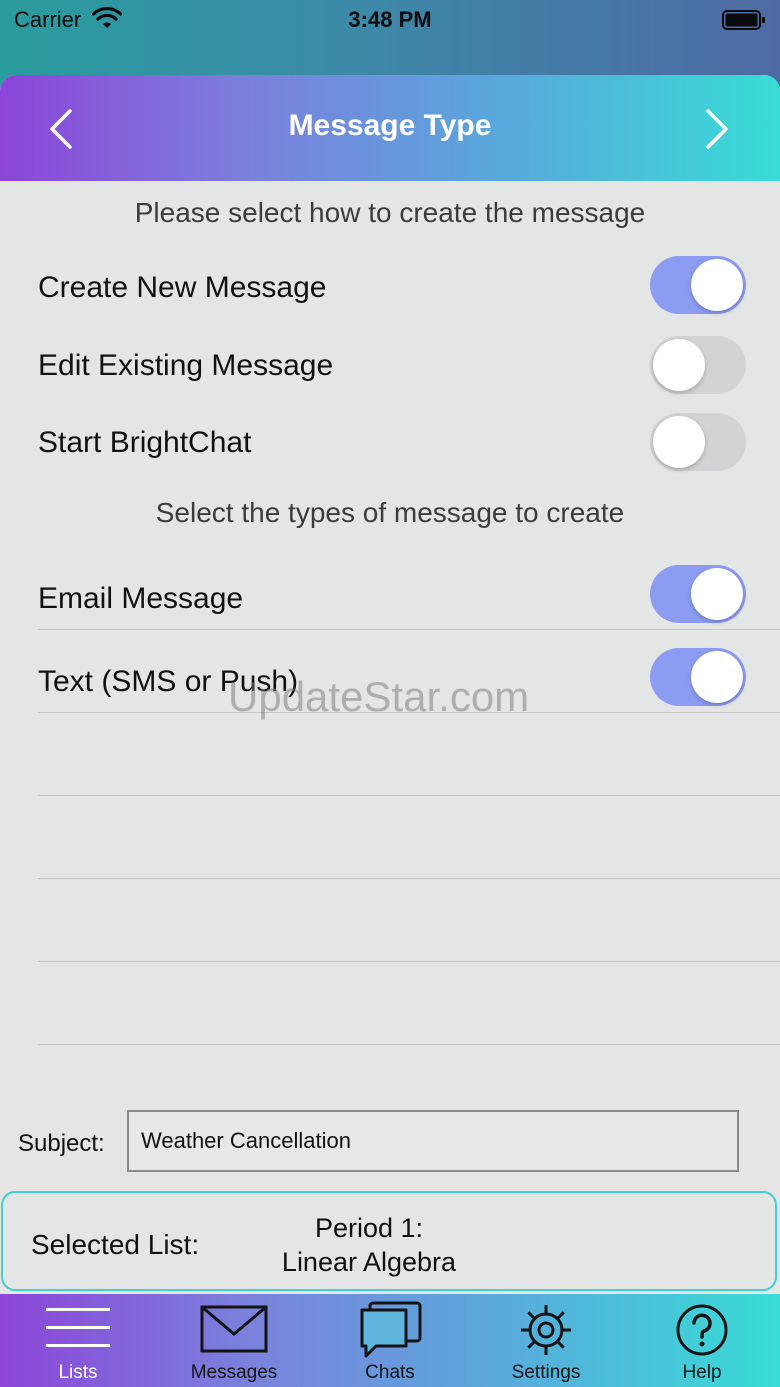  I want to click on tab-label: Chats, so click(390, 1372).